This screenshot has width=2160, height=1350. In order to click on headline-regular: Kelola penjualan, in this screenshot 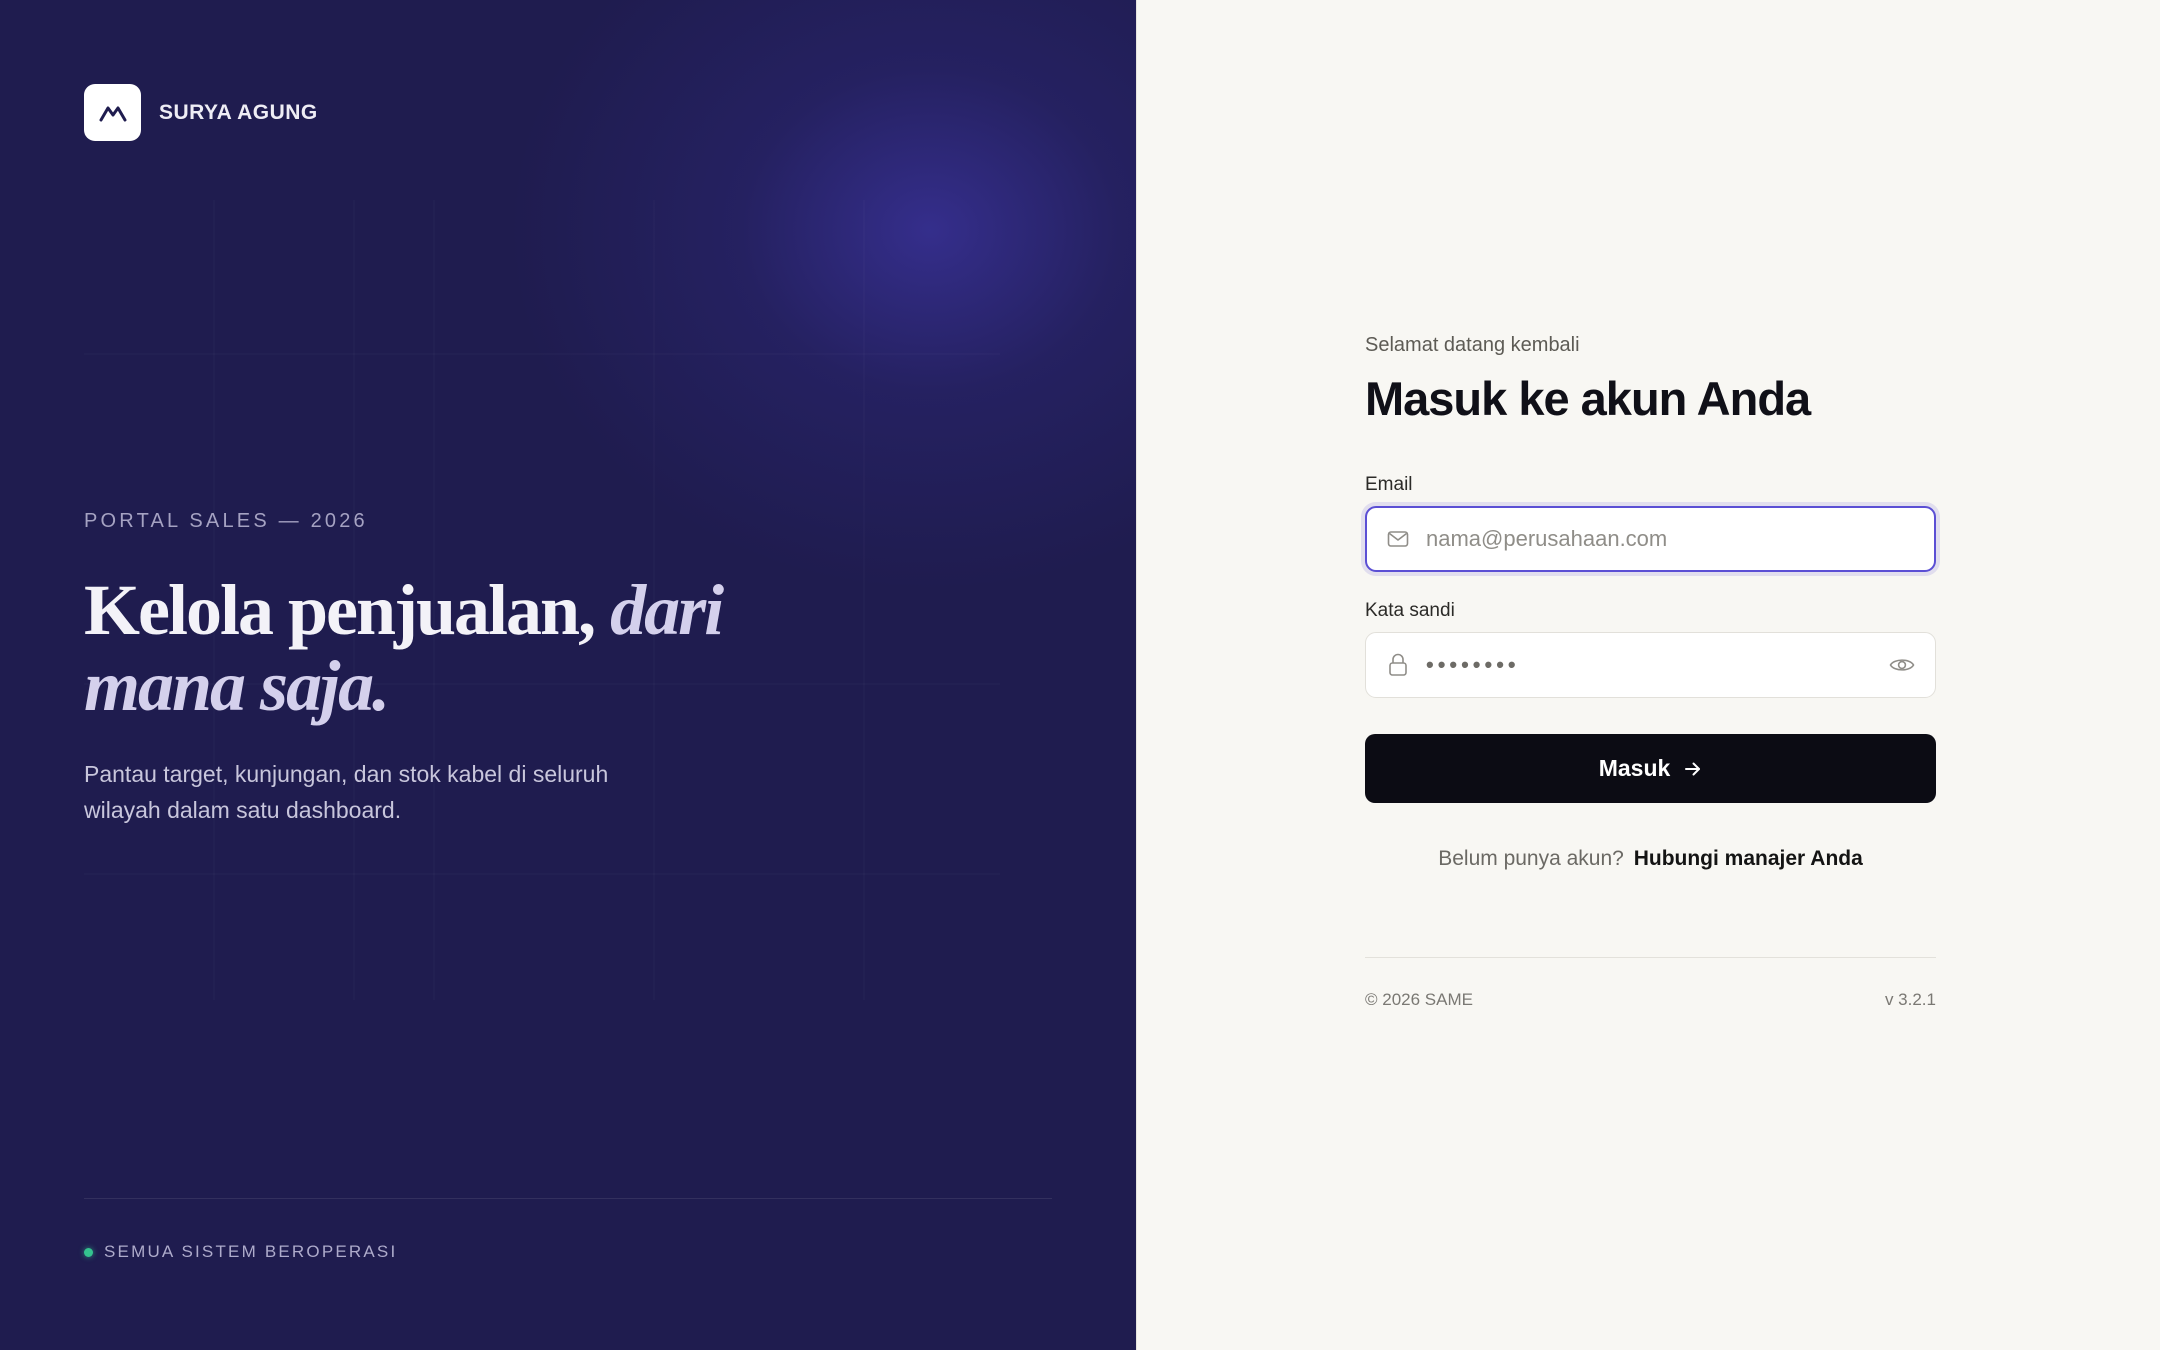, I will do `click(340, 610)`.